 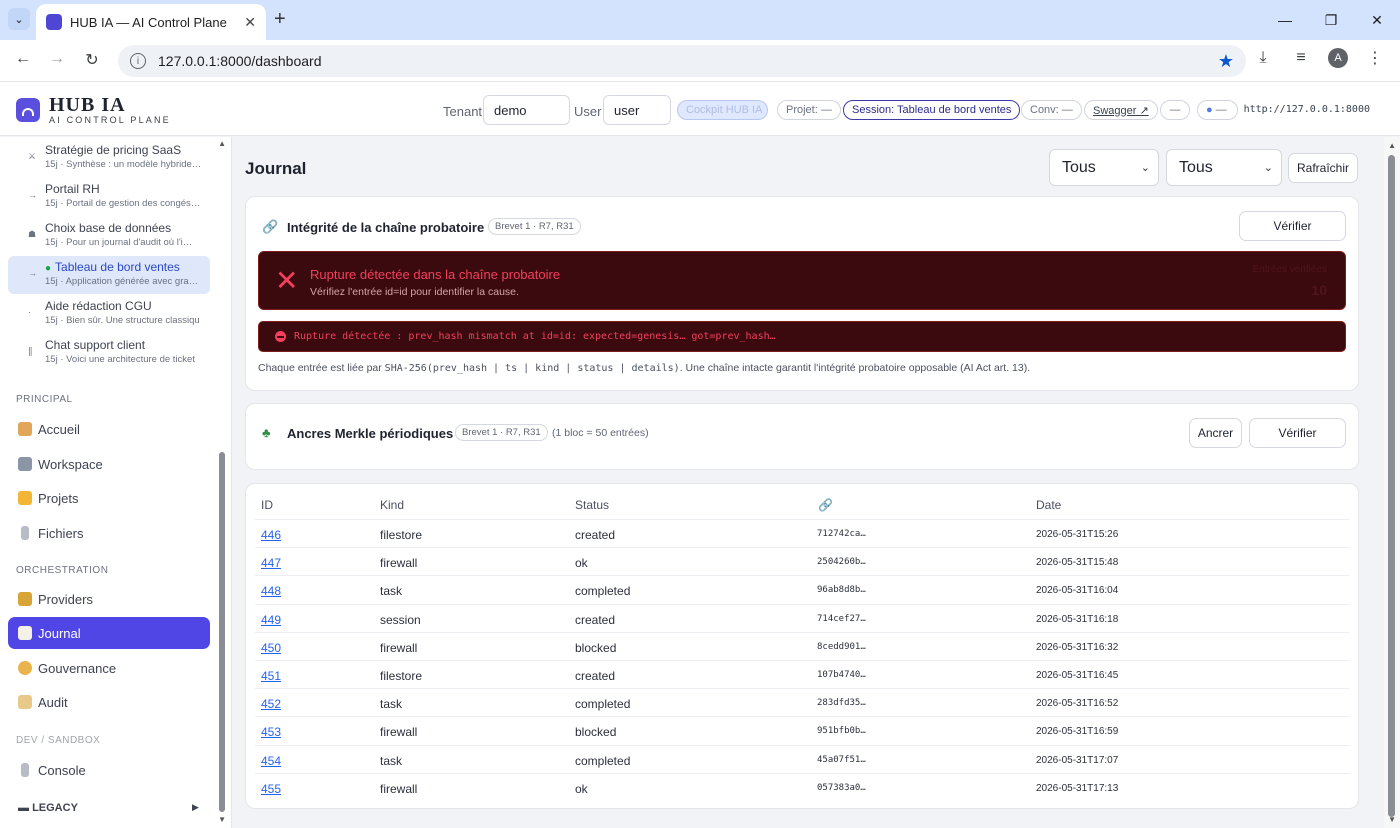 I want to click on media-control-icon: ≡, so click(x=1301, y=58).